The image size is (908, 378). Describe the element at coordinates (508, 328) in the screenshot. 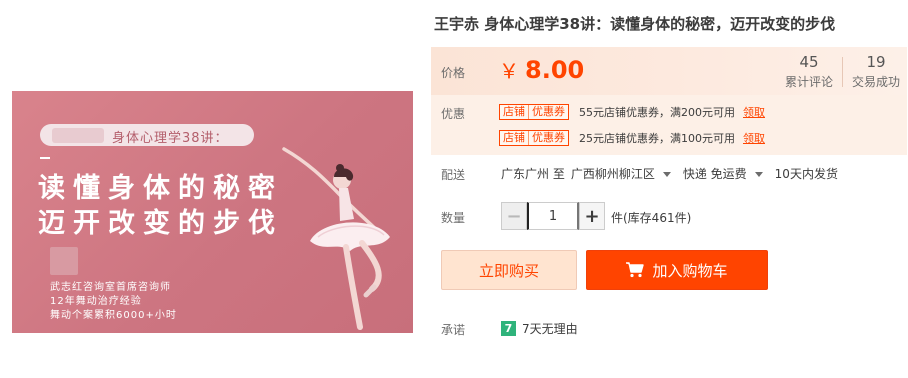

I see `seven-day-return-icon: 7` at that location.